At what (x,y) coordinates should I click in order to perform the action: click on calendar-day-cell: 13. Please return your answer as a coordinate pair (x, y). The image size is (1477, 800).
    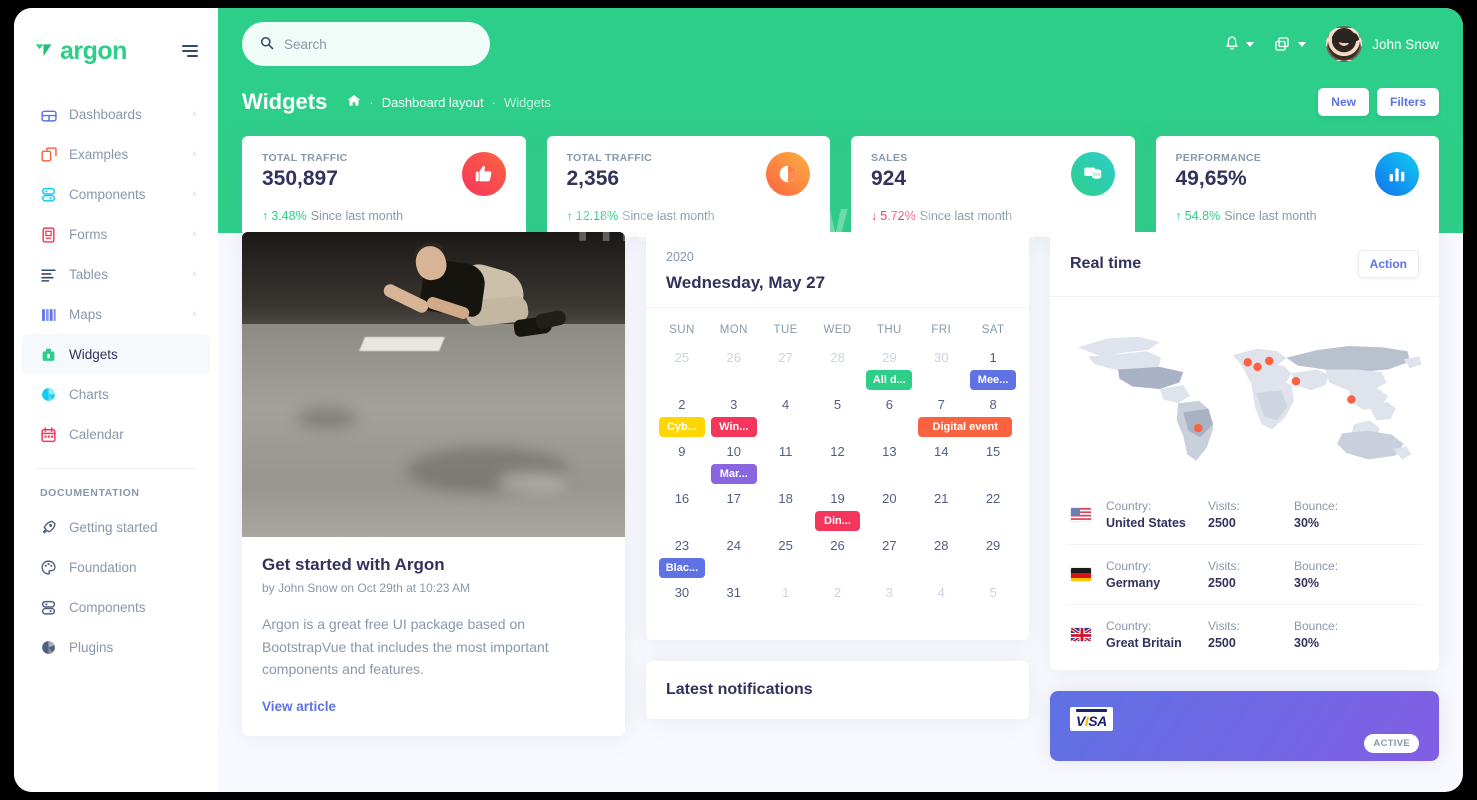
    Looking at the image, I should click on (889, 467).